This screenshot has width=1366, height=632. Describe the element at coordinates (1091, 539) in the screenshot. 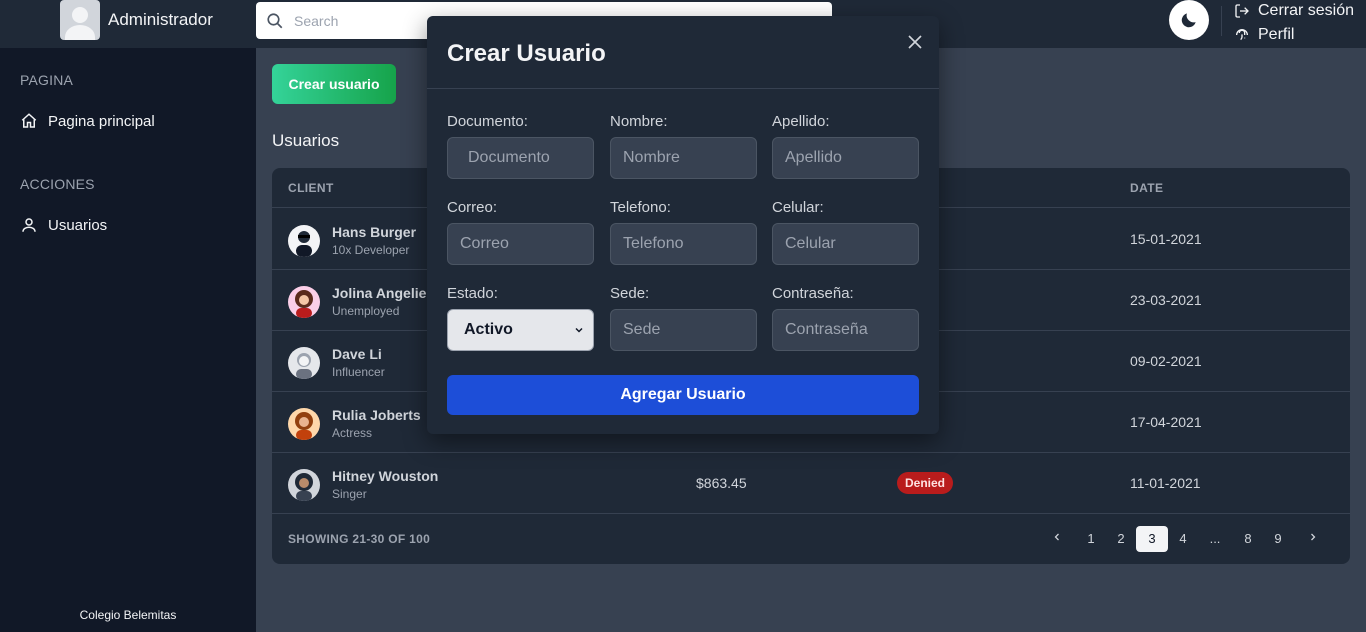

I see `pagination-page: 1` at that location.